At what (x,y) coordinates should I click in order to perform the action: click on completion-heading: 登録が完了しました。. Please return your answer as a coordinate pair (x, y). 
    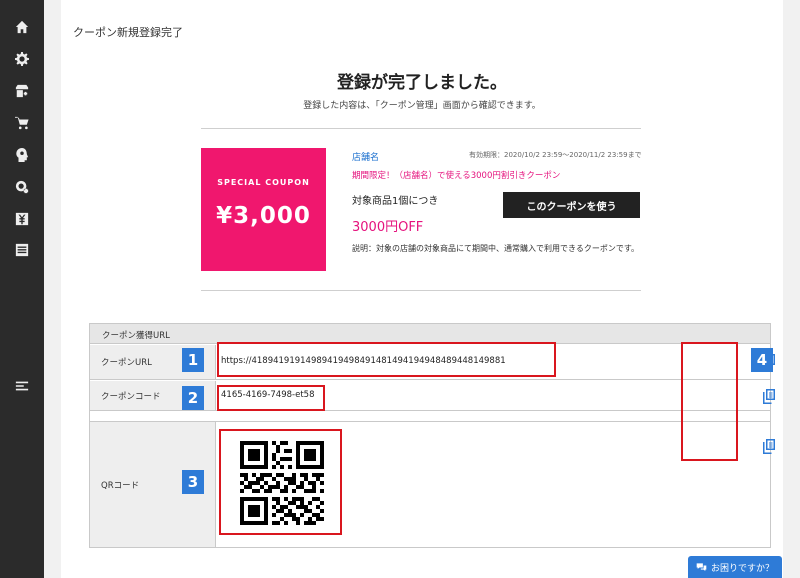
    Looking at the image, I should click on (422, 83).